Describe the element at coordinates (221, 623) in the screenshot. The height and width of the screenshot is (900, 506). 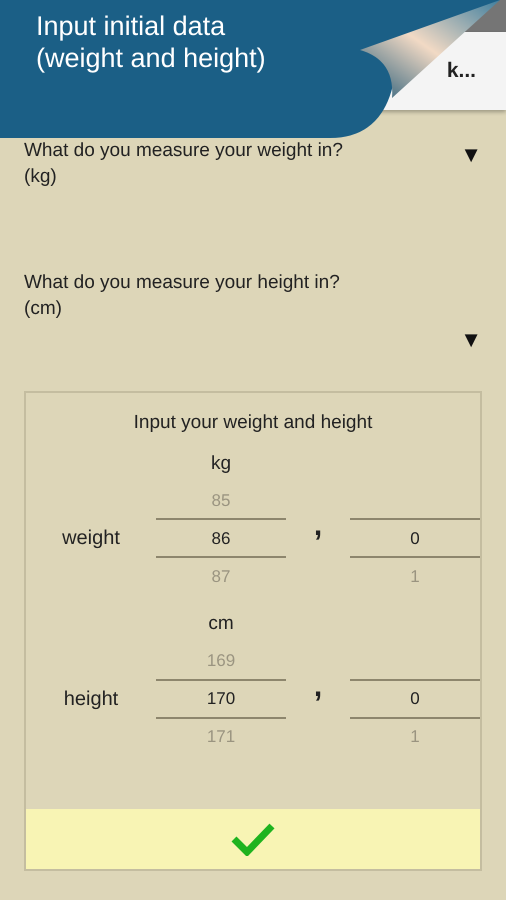
I see `unit-label: cm` at that location.